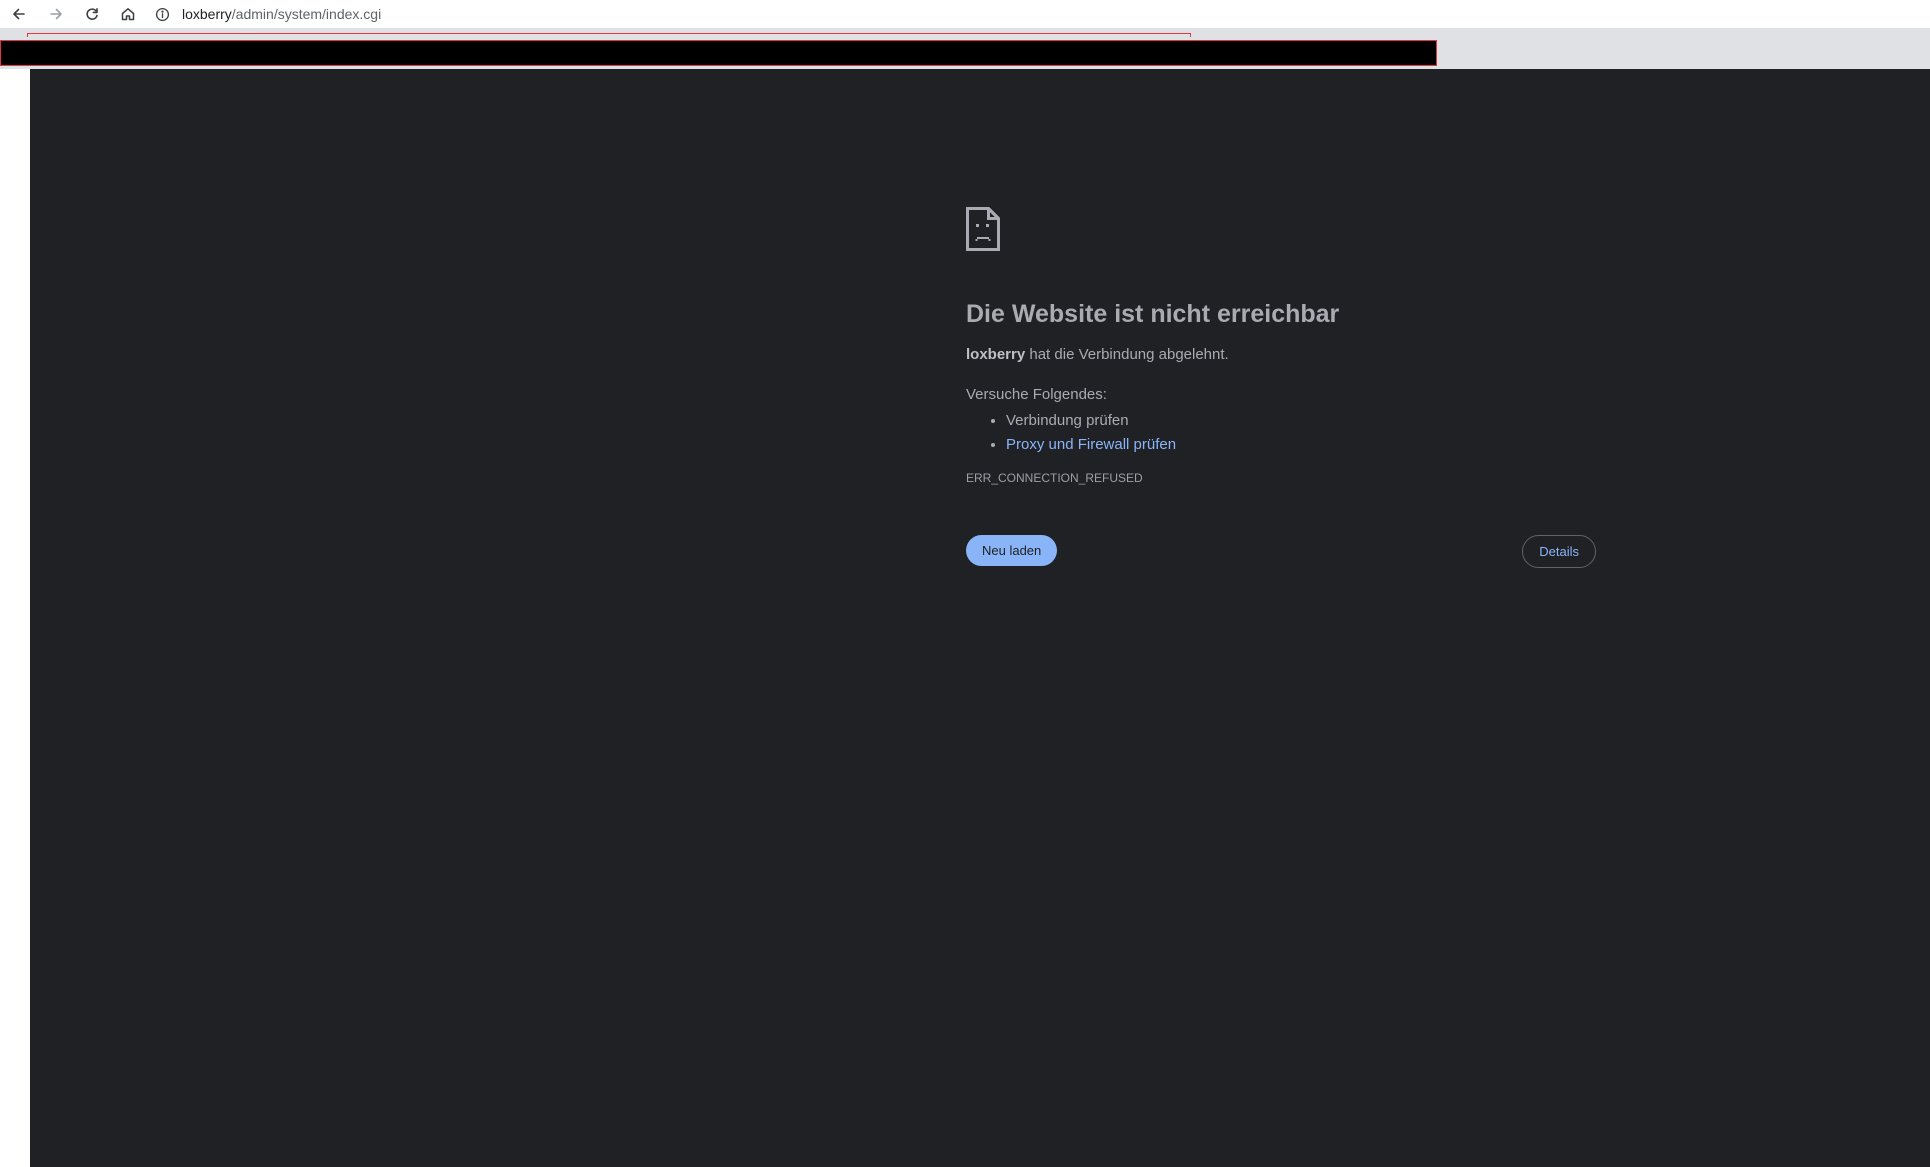  I want to click on left-margin, so click(15, 618).